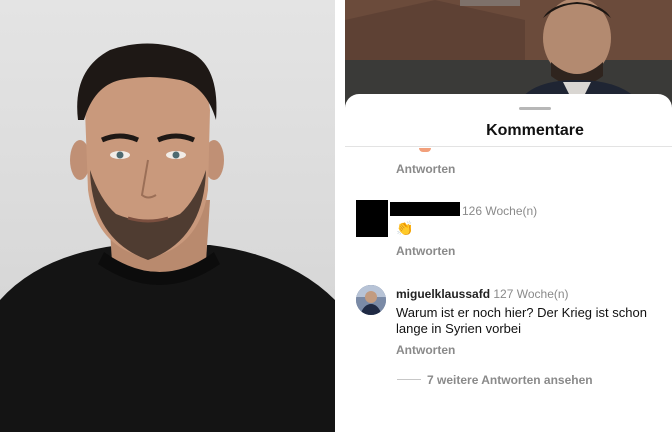 The image size is (672, 432). Describe the element at coordinates (535, 108) in the screenshot. I see `sheet-drag-handle` at that location.